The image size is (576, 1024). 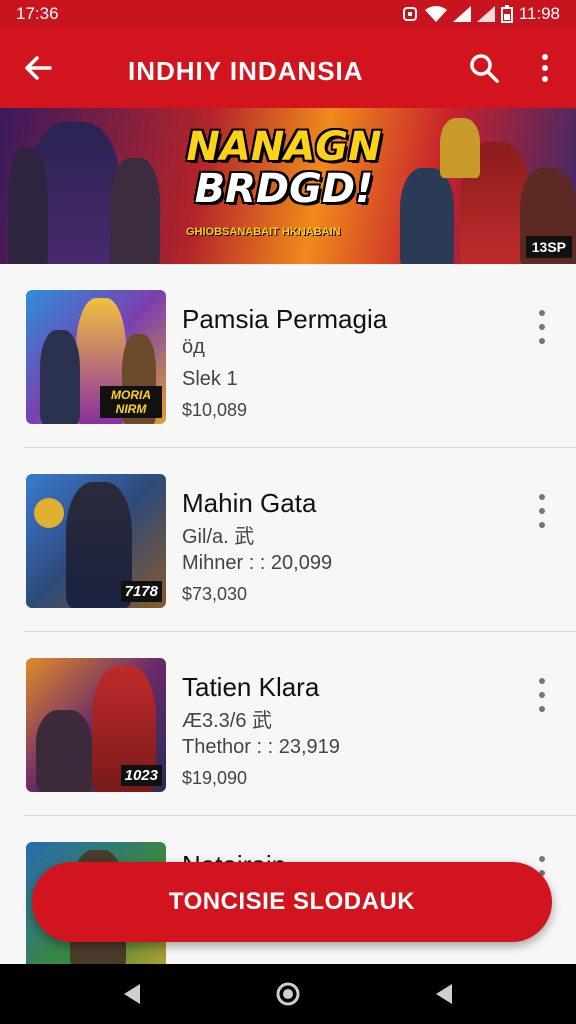 I want to click on thumb-badge: 1023, so click(x=141, y=775).